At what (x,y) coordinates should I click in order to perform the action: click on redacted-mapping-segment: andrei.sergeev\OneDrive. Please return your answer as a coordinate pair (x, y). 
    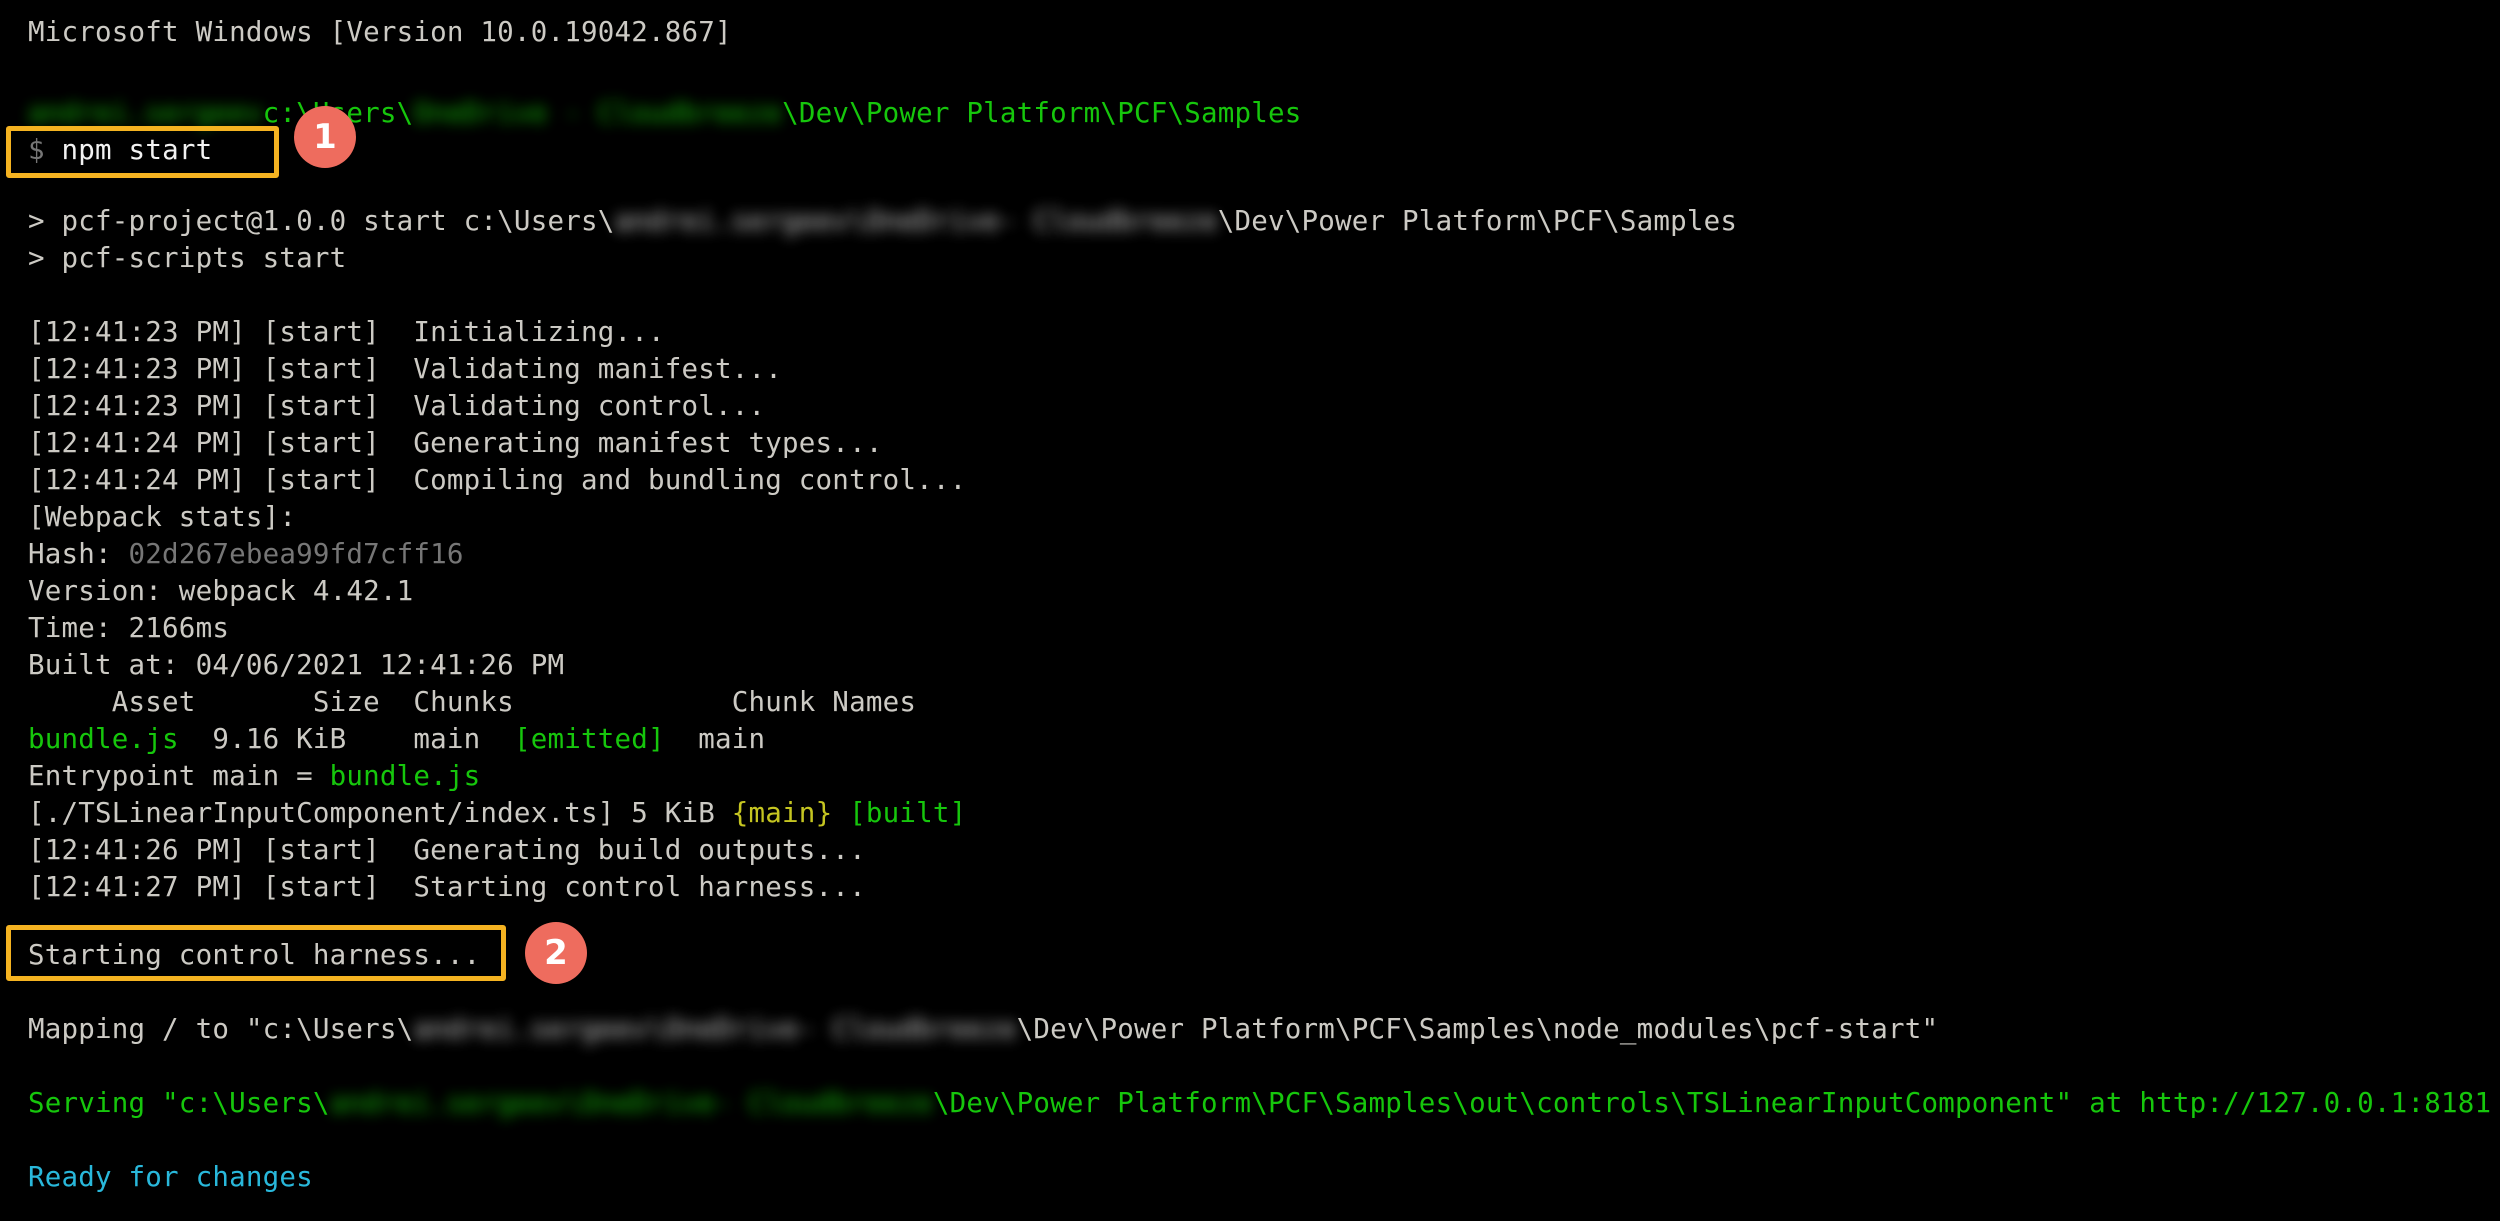
    Looking at the image, I should click on (606, 1029).